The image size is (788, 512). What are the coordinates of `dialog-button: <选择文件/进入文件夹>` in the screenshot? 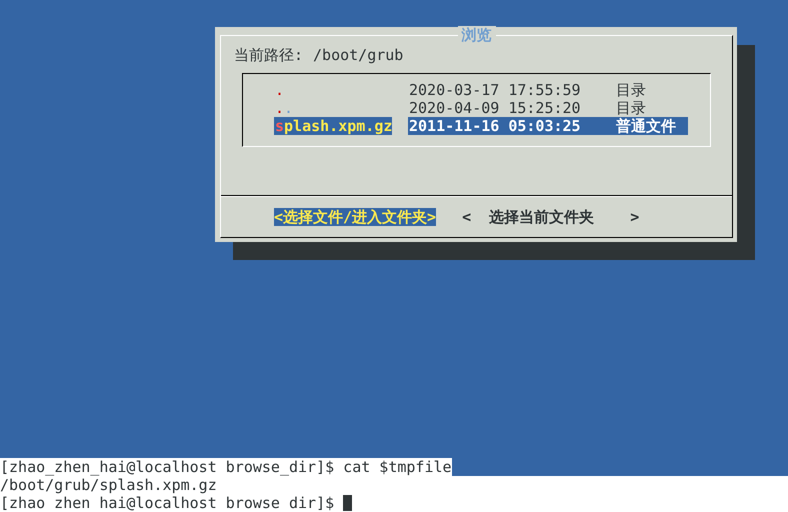 It's located at (355, 217).